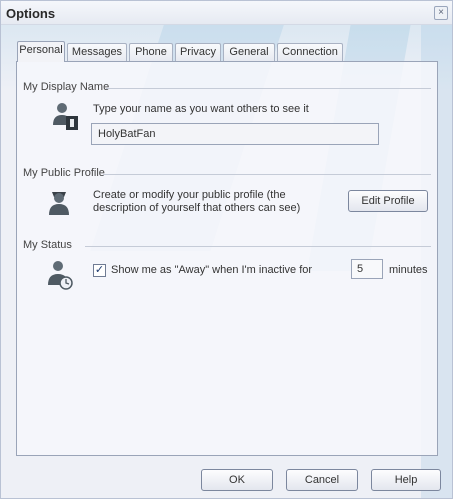 This screenshot has width=453, height=499. I want to click on user-profile-icon, so click(59, 203).